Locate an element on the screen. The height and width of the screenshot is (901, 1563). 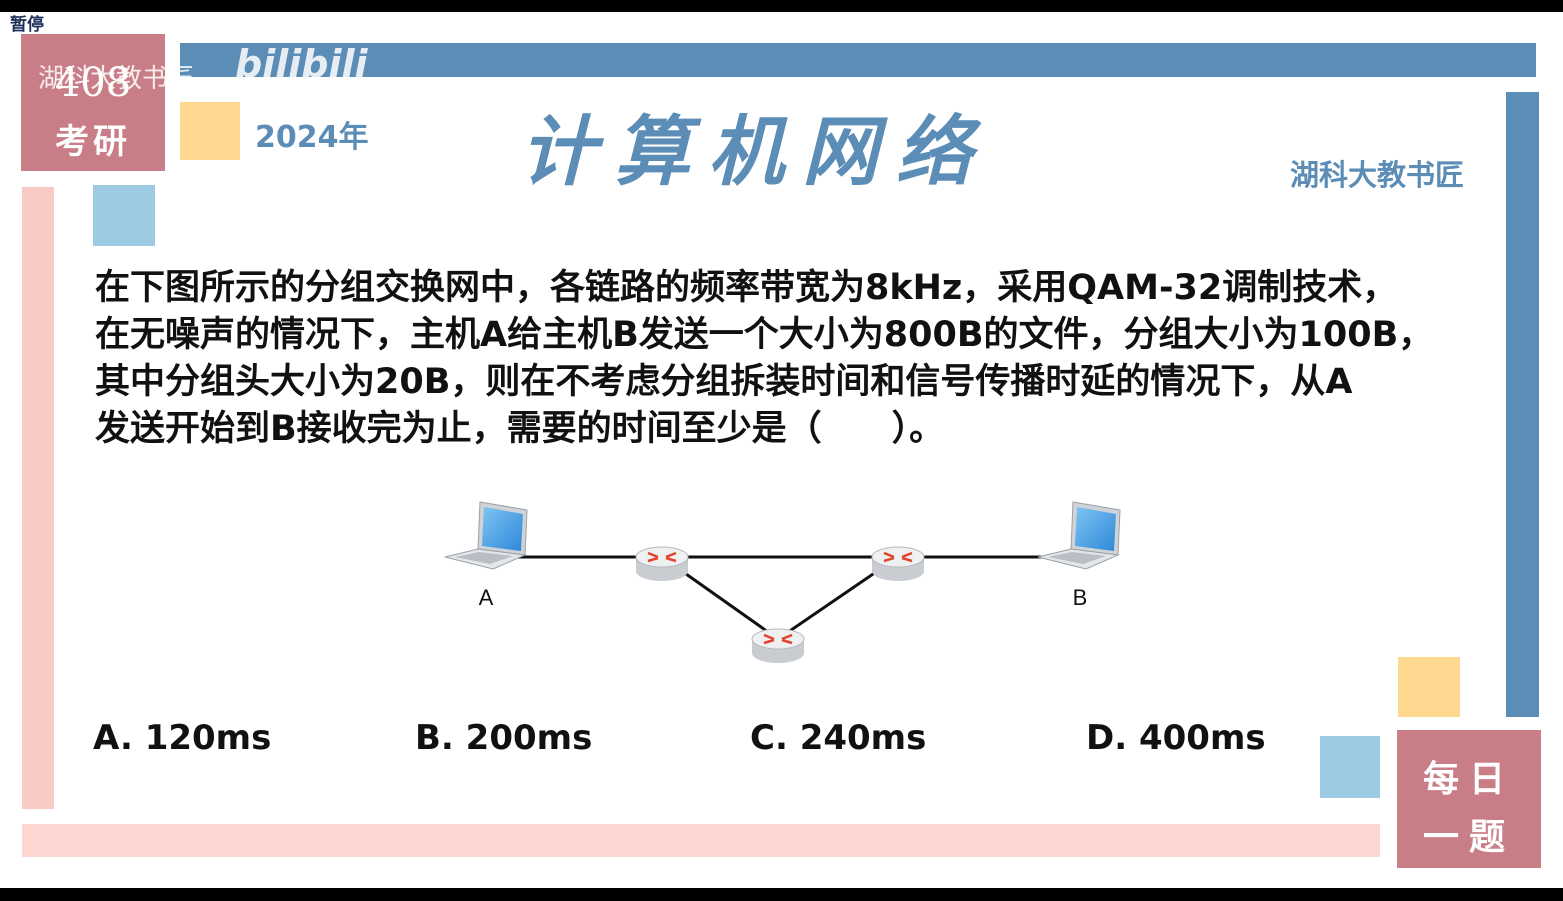
exam-badge: 408 考研 is located at coordinates (93, 102).